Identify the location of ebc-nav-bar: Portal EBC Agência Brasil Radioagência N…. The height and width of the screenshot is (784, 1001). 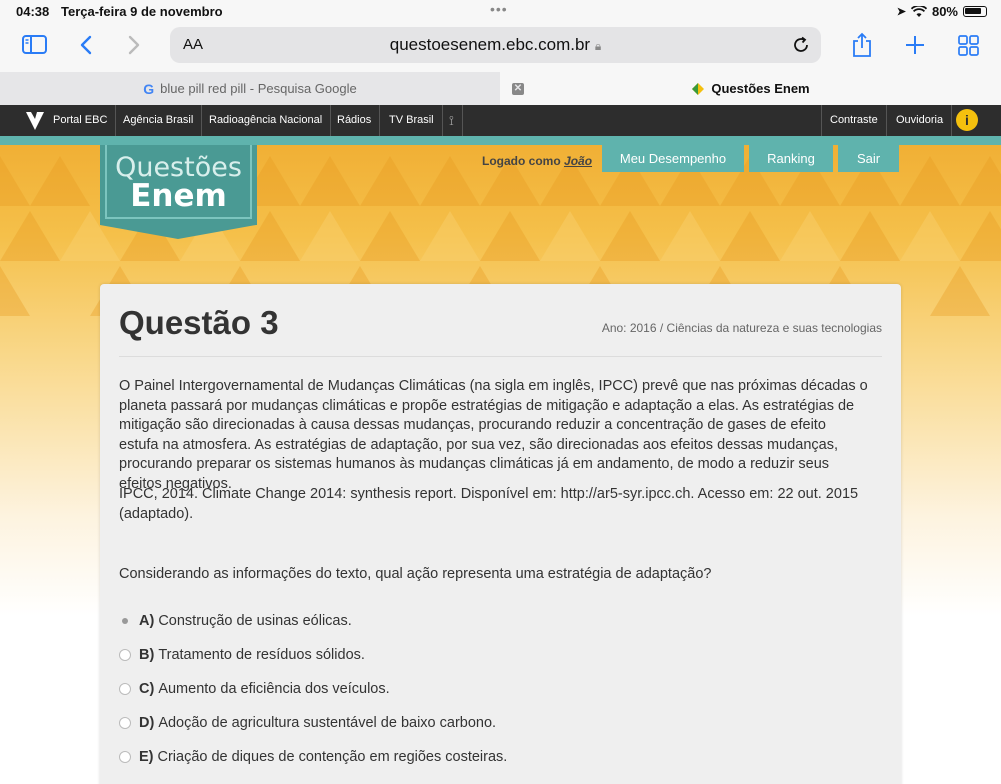
(500, 120).